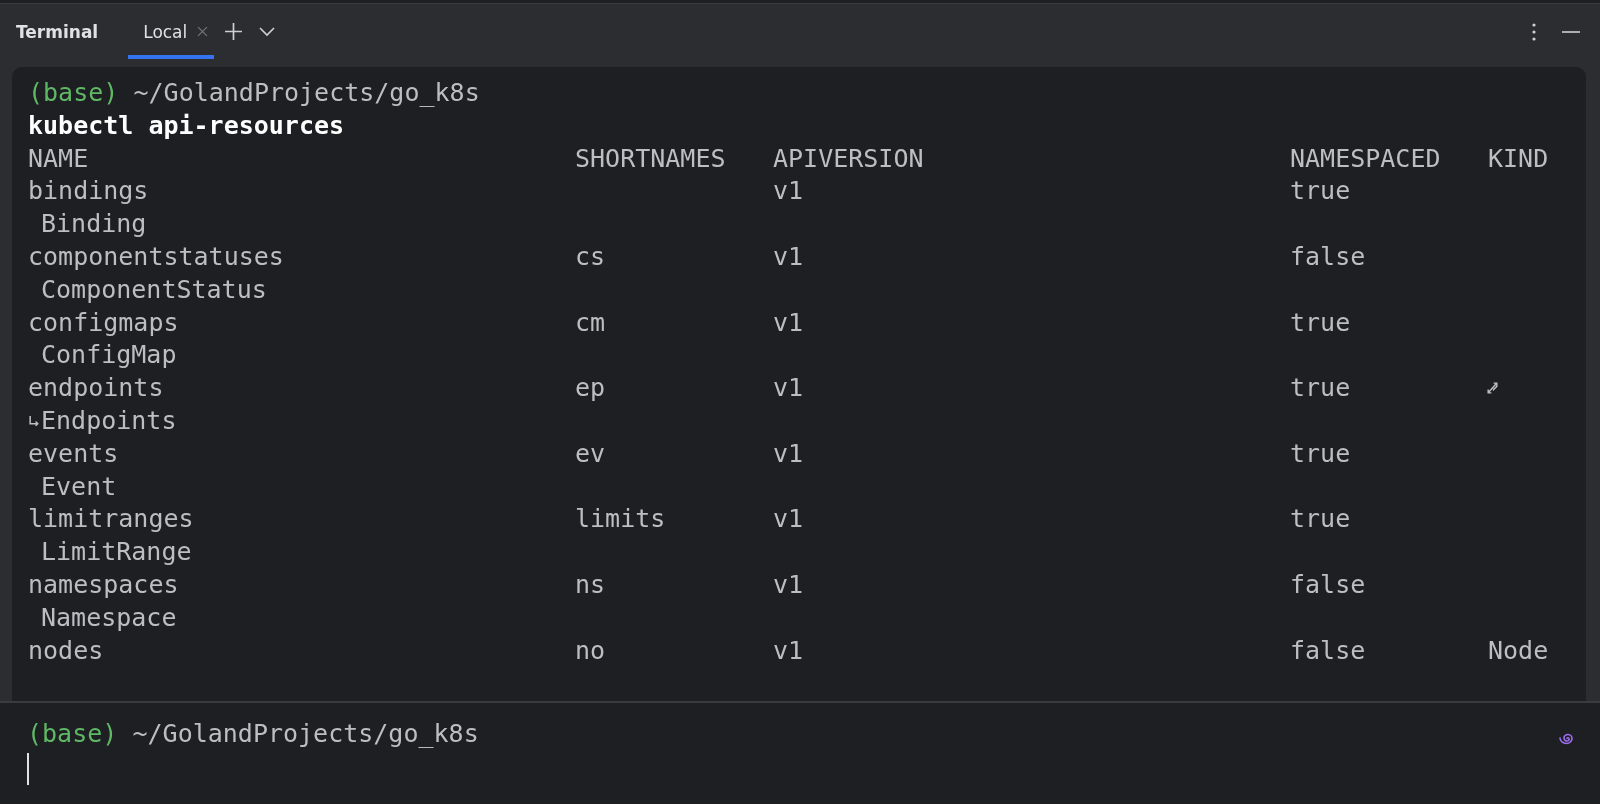 This screenshot has width=1600, height=804. I want to click on resource-kind: ComponentStatus, so click(154, 289).